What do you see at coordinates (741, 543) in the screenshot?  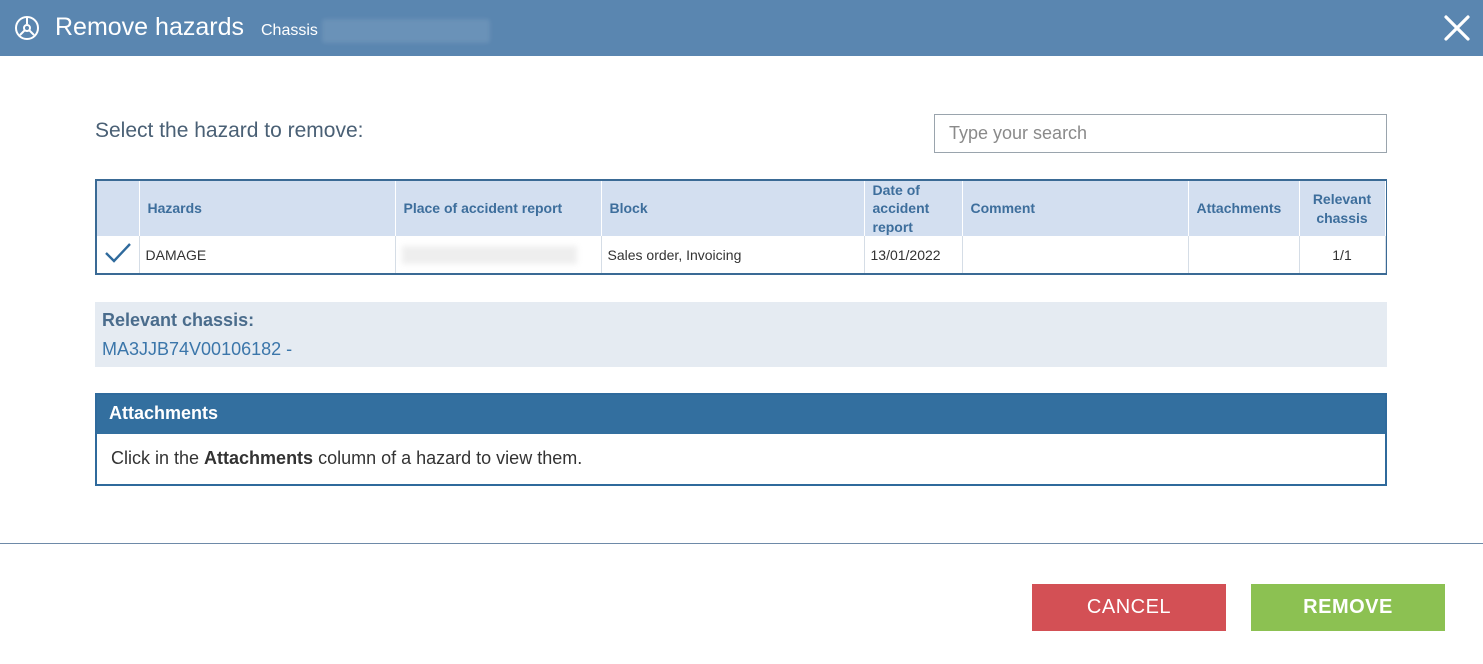 I see `footer-divider` at bounding box center [741, 543].